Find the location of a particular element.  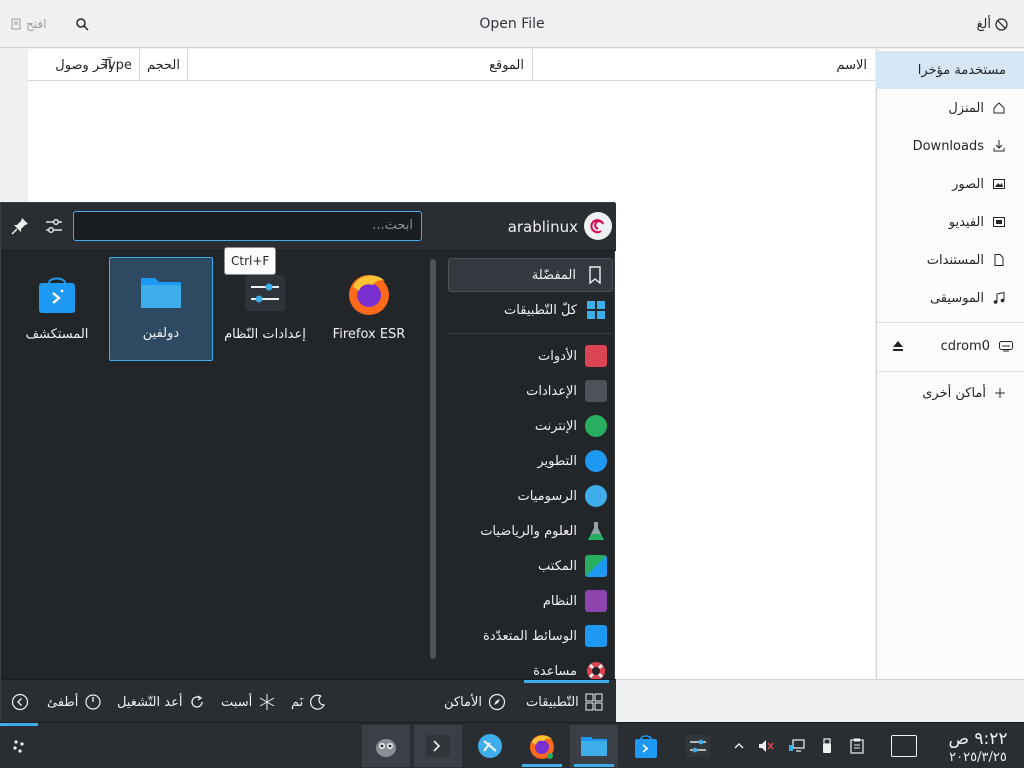

column-size: الحجم is located at coordinates (163, 65).